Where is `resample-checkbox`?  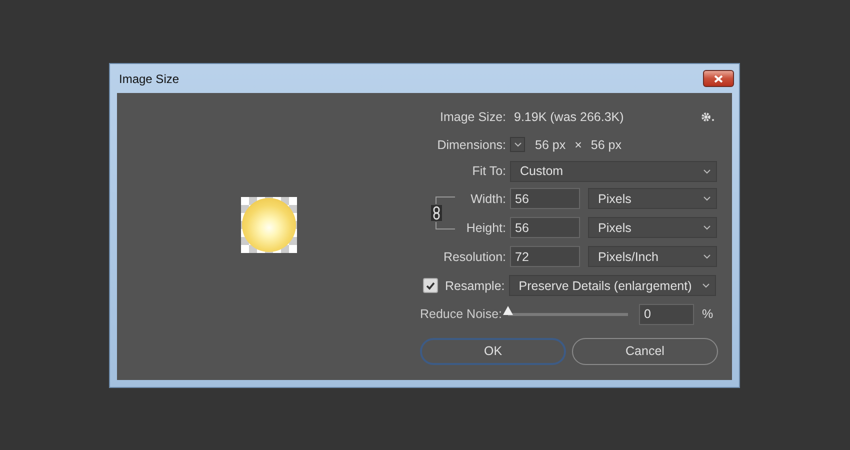
resample-checkbox is located at coordinates (430, 285).